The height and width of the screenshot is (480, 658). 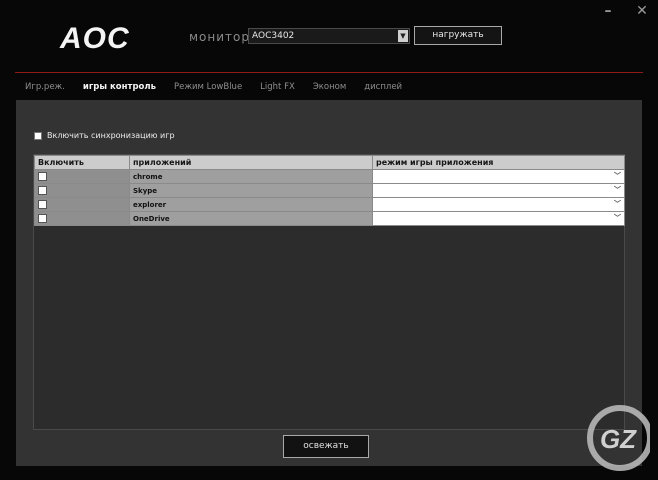 I want to click on minimize-button: –, so click(x=608, y=11).